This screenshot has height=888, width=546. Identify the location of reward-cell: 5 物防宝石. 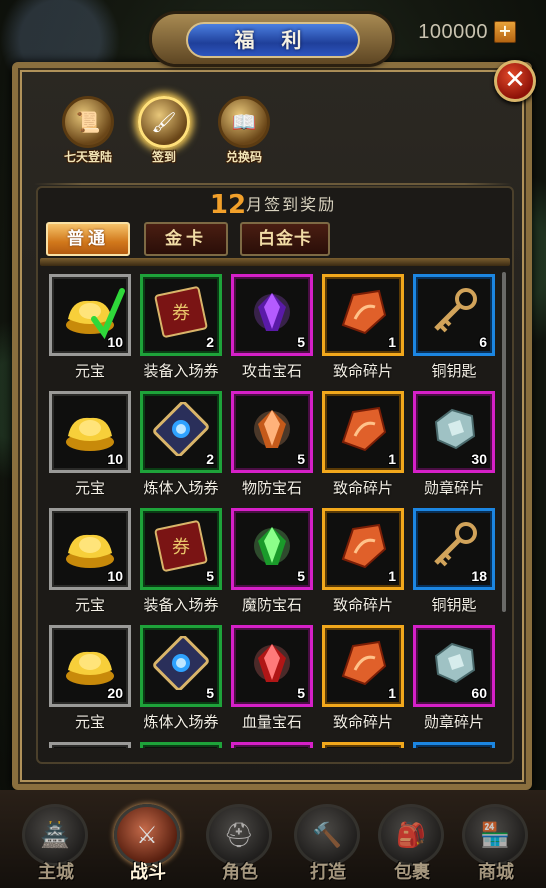
(270, 443).